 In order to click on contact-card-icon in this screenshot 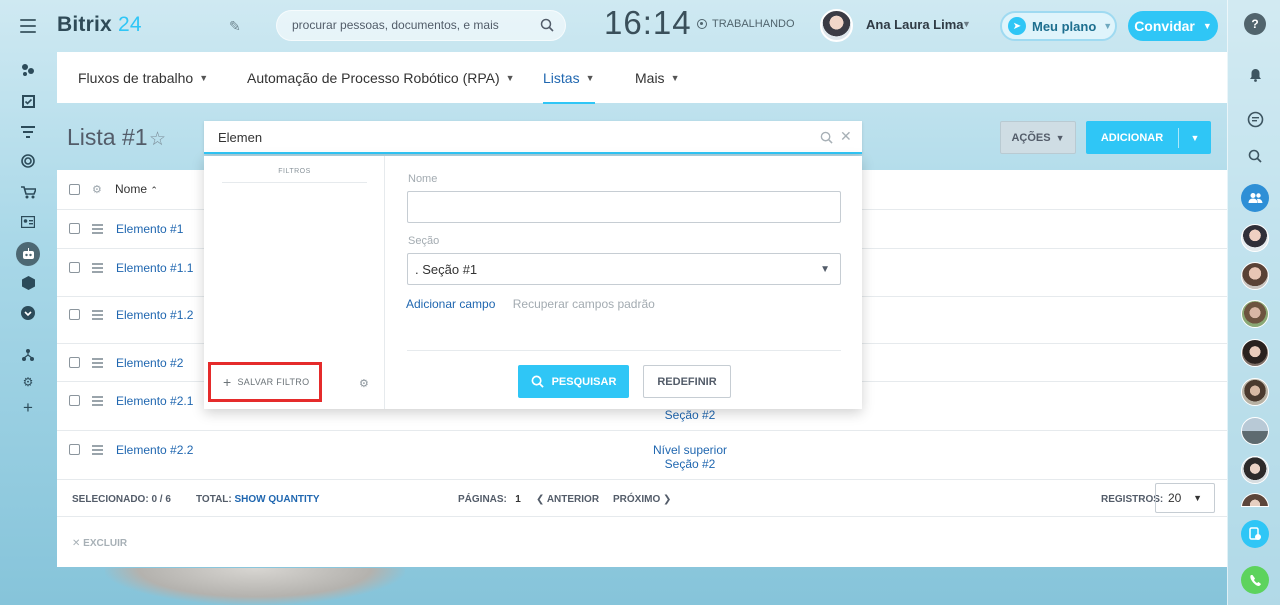, I will do `click(28, 222)`.